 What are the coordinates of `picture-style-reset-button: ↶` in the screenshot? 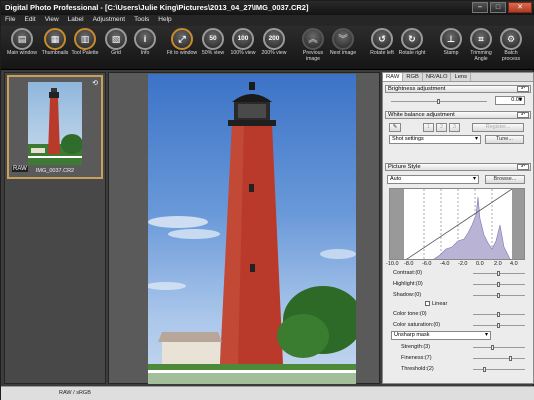 It's located at (523, 167).